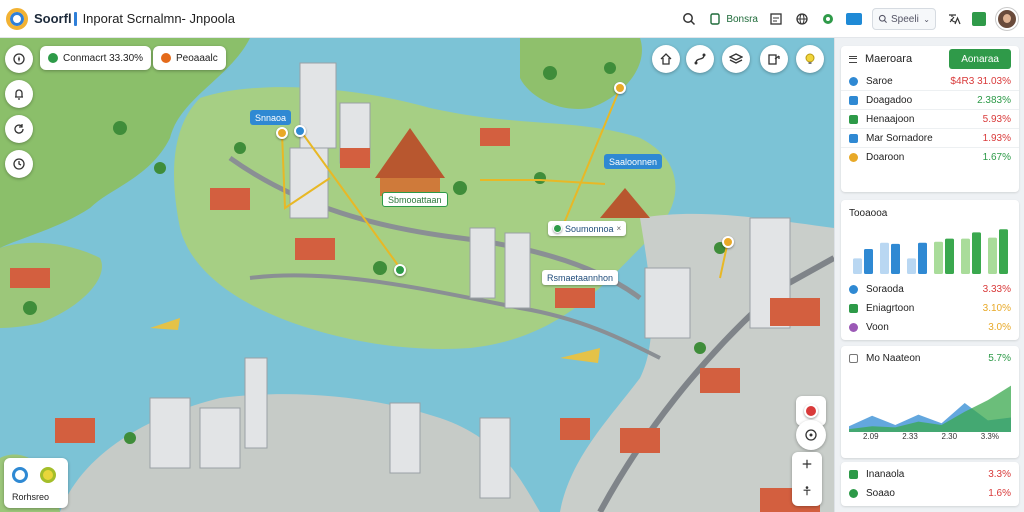 Image resolution: width=1024 pixels, height=512 pixels. What do you see at coordinates (271, 117) in the screenshot?
I see `map-label-snnaoa: Snnaoa` at bounding box center [271, 117].